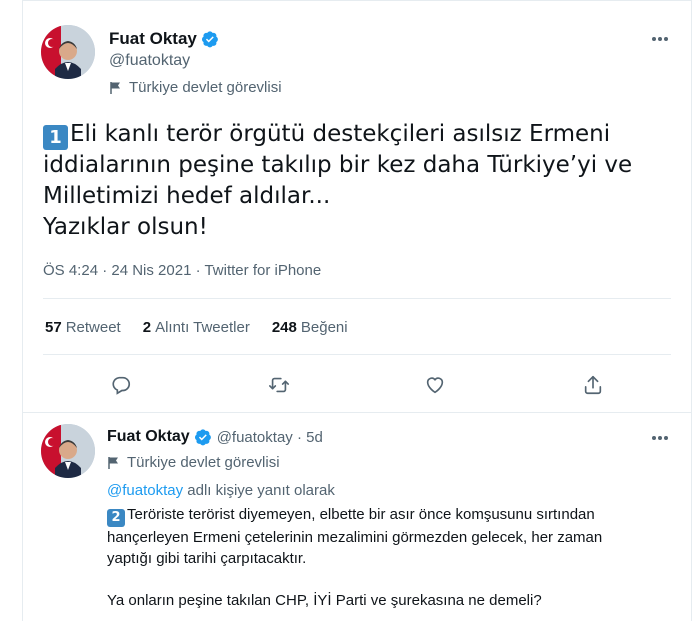 This screenshot has width=700, height=621. I want to click on retweet-icon, so click(279, 385).